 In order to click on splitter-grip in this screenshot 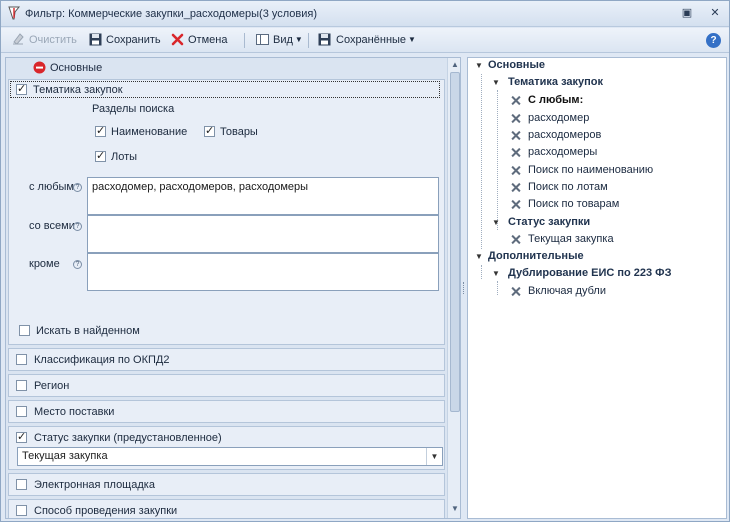, I will do `click(464, 288)`.